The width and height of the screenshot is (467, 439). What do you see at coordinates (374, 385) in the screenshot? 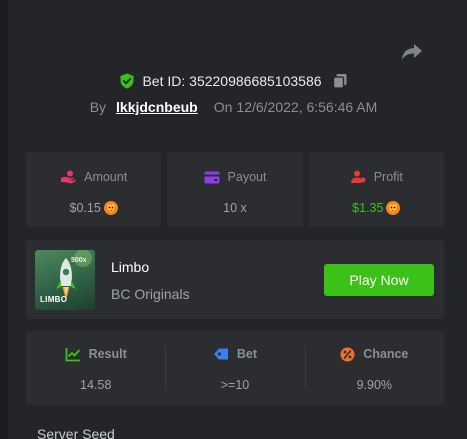
I see `chance-value: 9.90%` at bounding box center [374, 385].